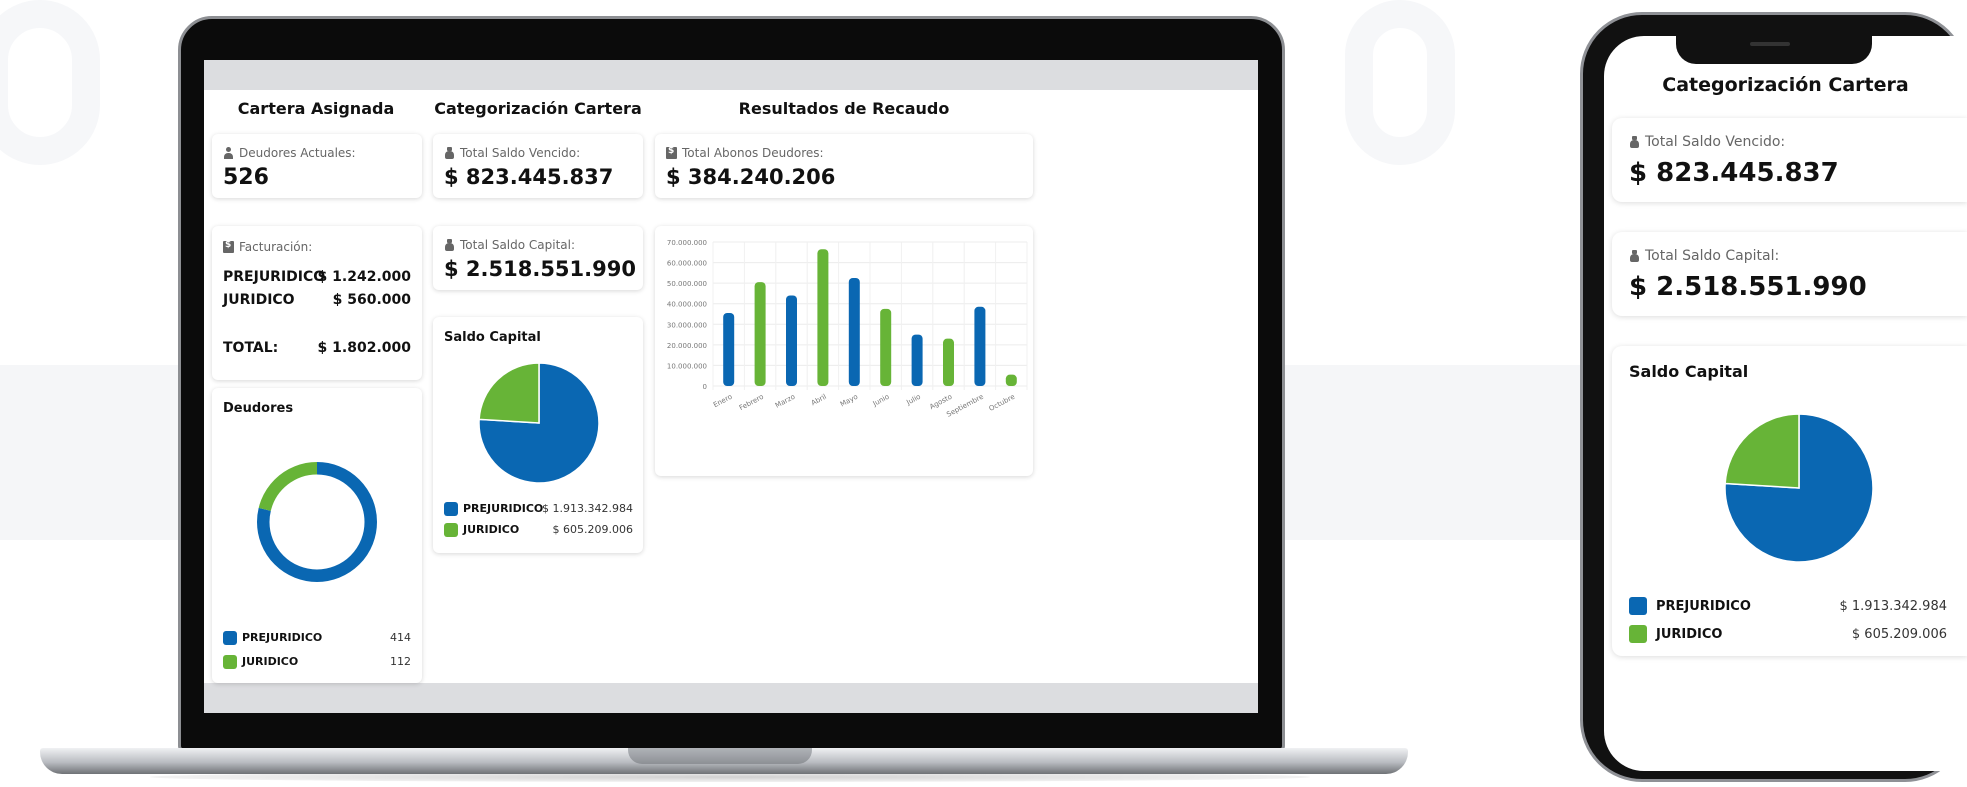 This screenshot has width=1967, height=787. What do you see at coordinates (251, 348) in the screenshot?
I see `facturacion-total-label: TOTAL:` at bounding box center [251, 348].